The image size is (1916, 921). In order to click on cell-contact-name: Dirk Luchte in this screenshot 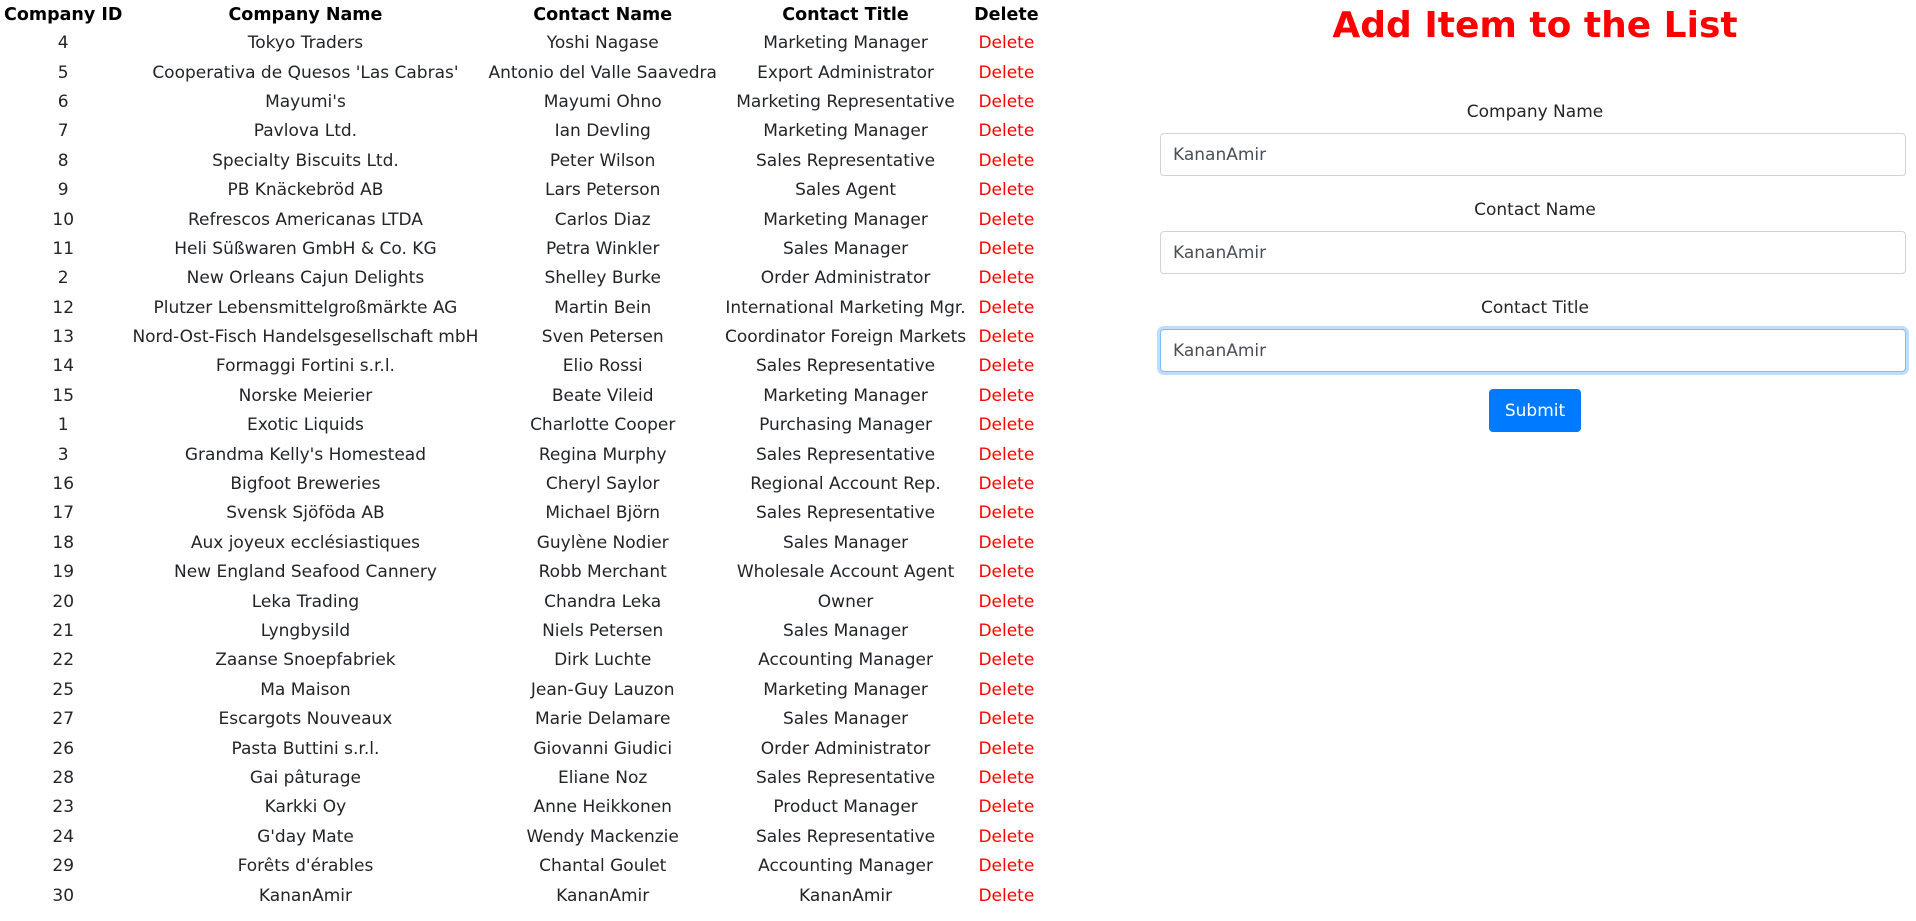, I will do `click(603, 660)`.